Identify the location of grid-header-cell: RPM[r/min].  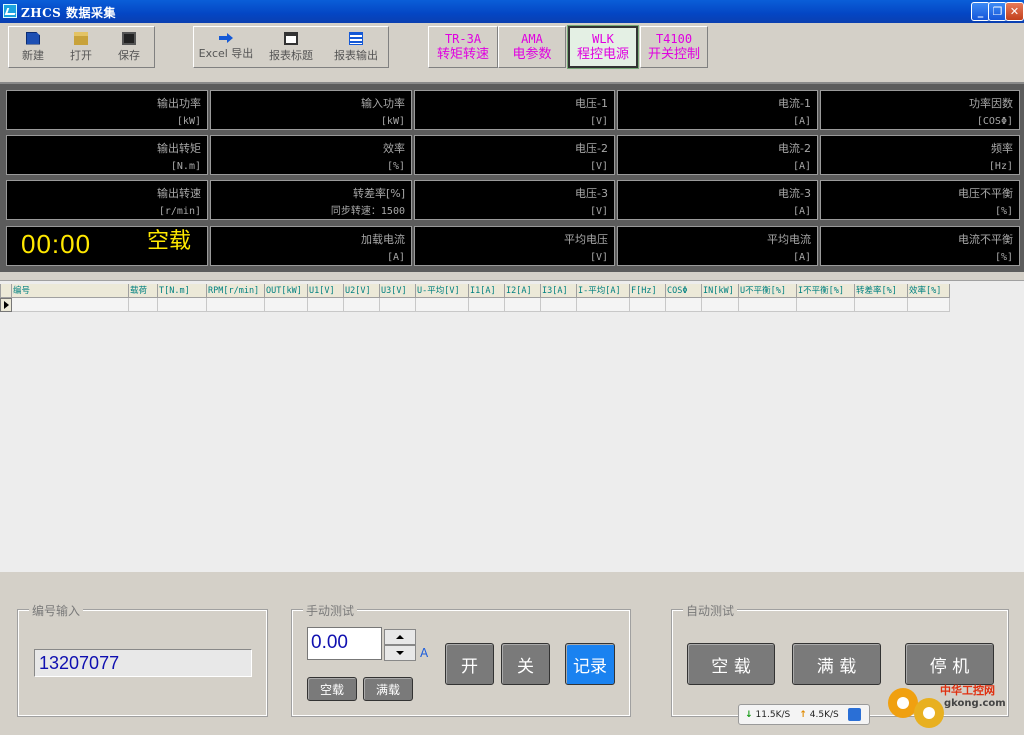
(236, 291).